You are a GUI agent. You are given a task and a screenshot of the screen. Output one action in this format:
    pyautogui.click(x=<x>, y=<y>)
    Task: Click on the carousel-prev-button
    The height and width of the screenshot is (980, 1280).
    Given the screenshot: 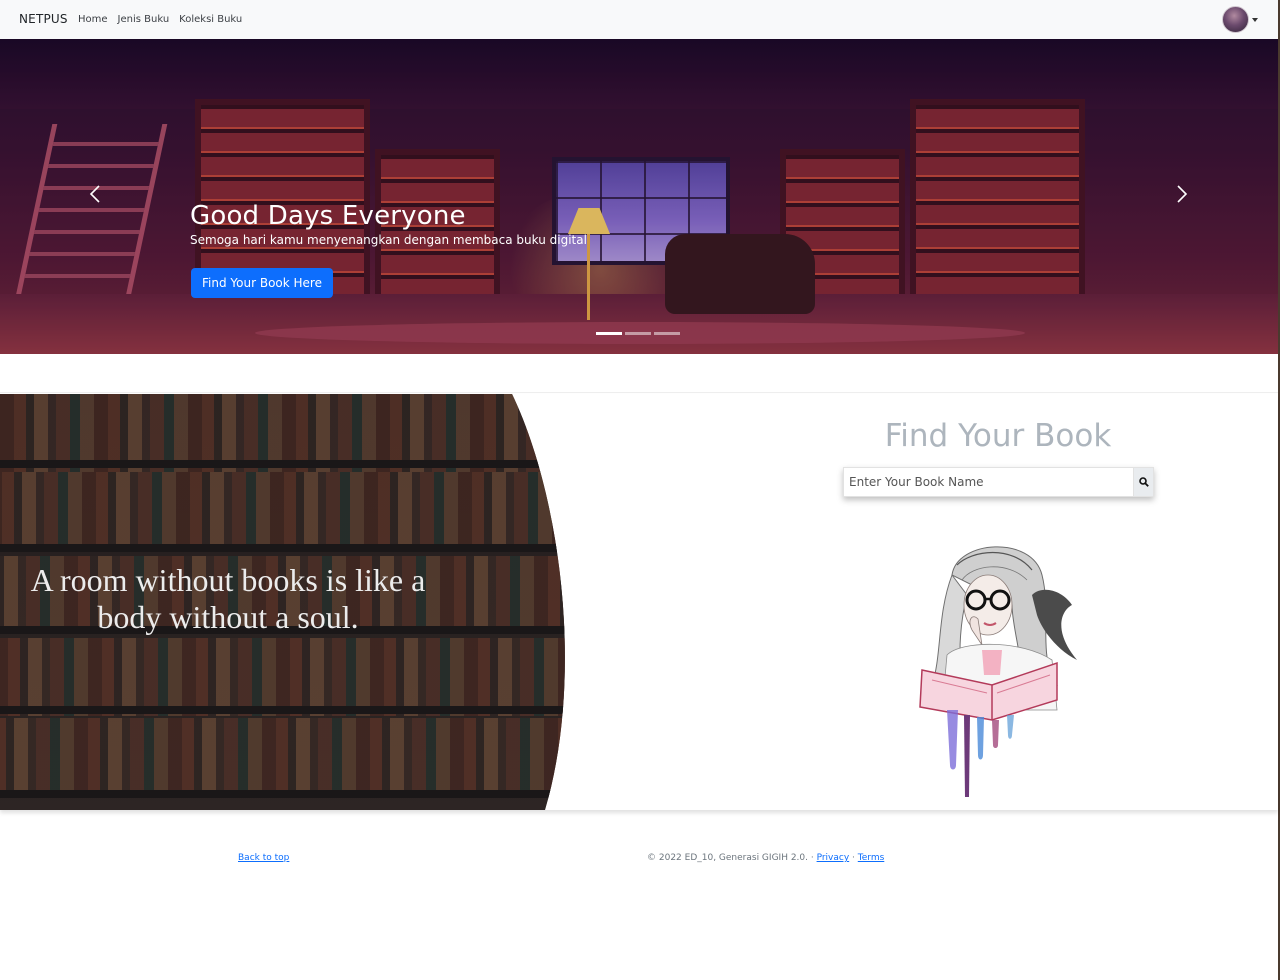 What is the action you would take?
    pyautogui.click(x=95, y=194)
    